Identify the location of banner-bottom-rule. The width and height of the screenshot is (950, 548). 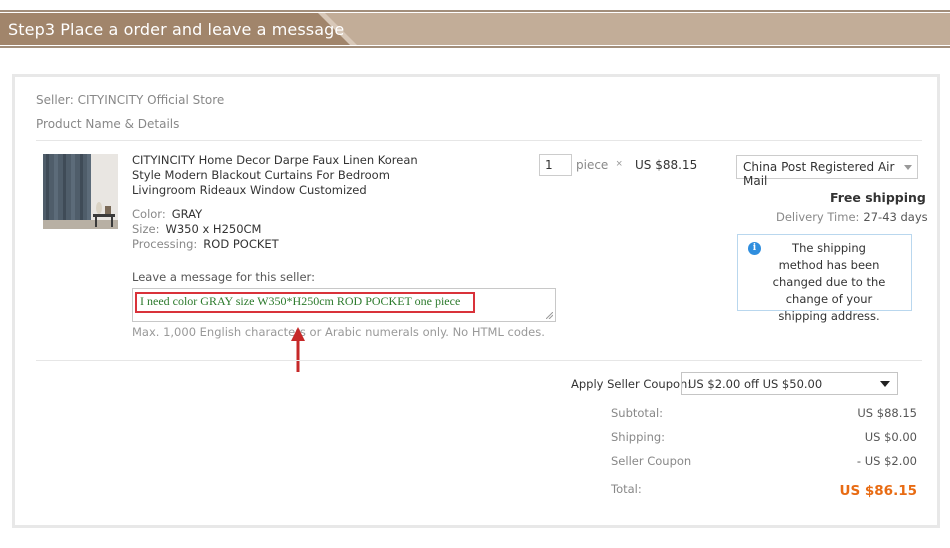
(475, 47).